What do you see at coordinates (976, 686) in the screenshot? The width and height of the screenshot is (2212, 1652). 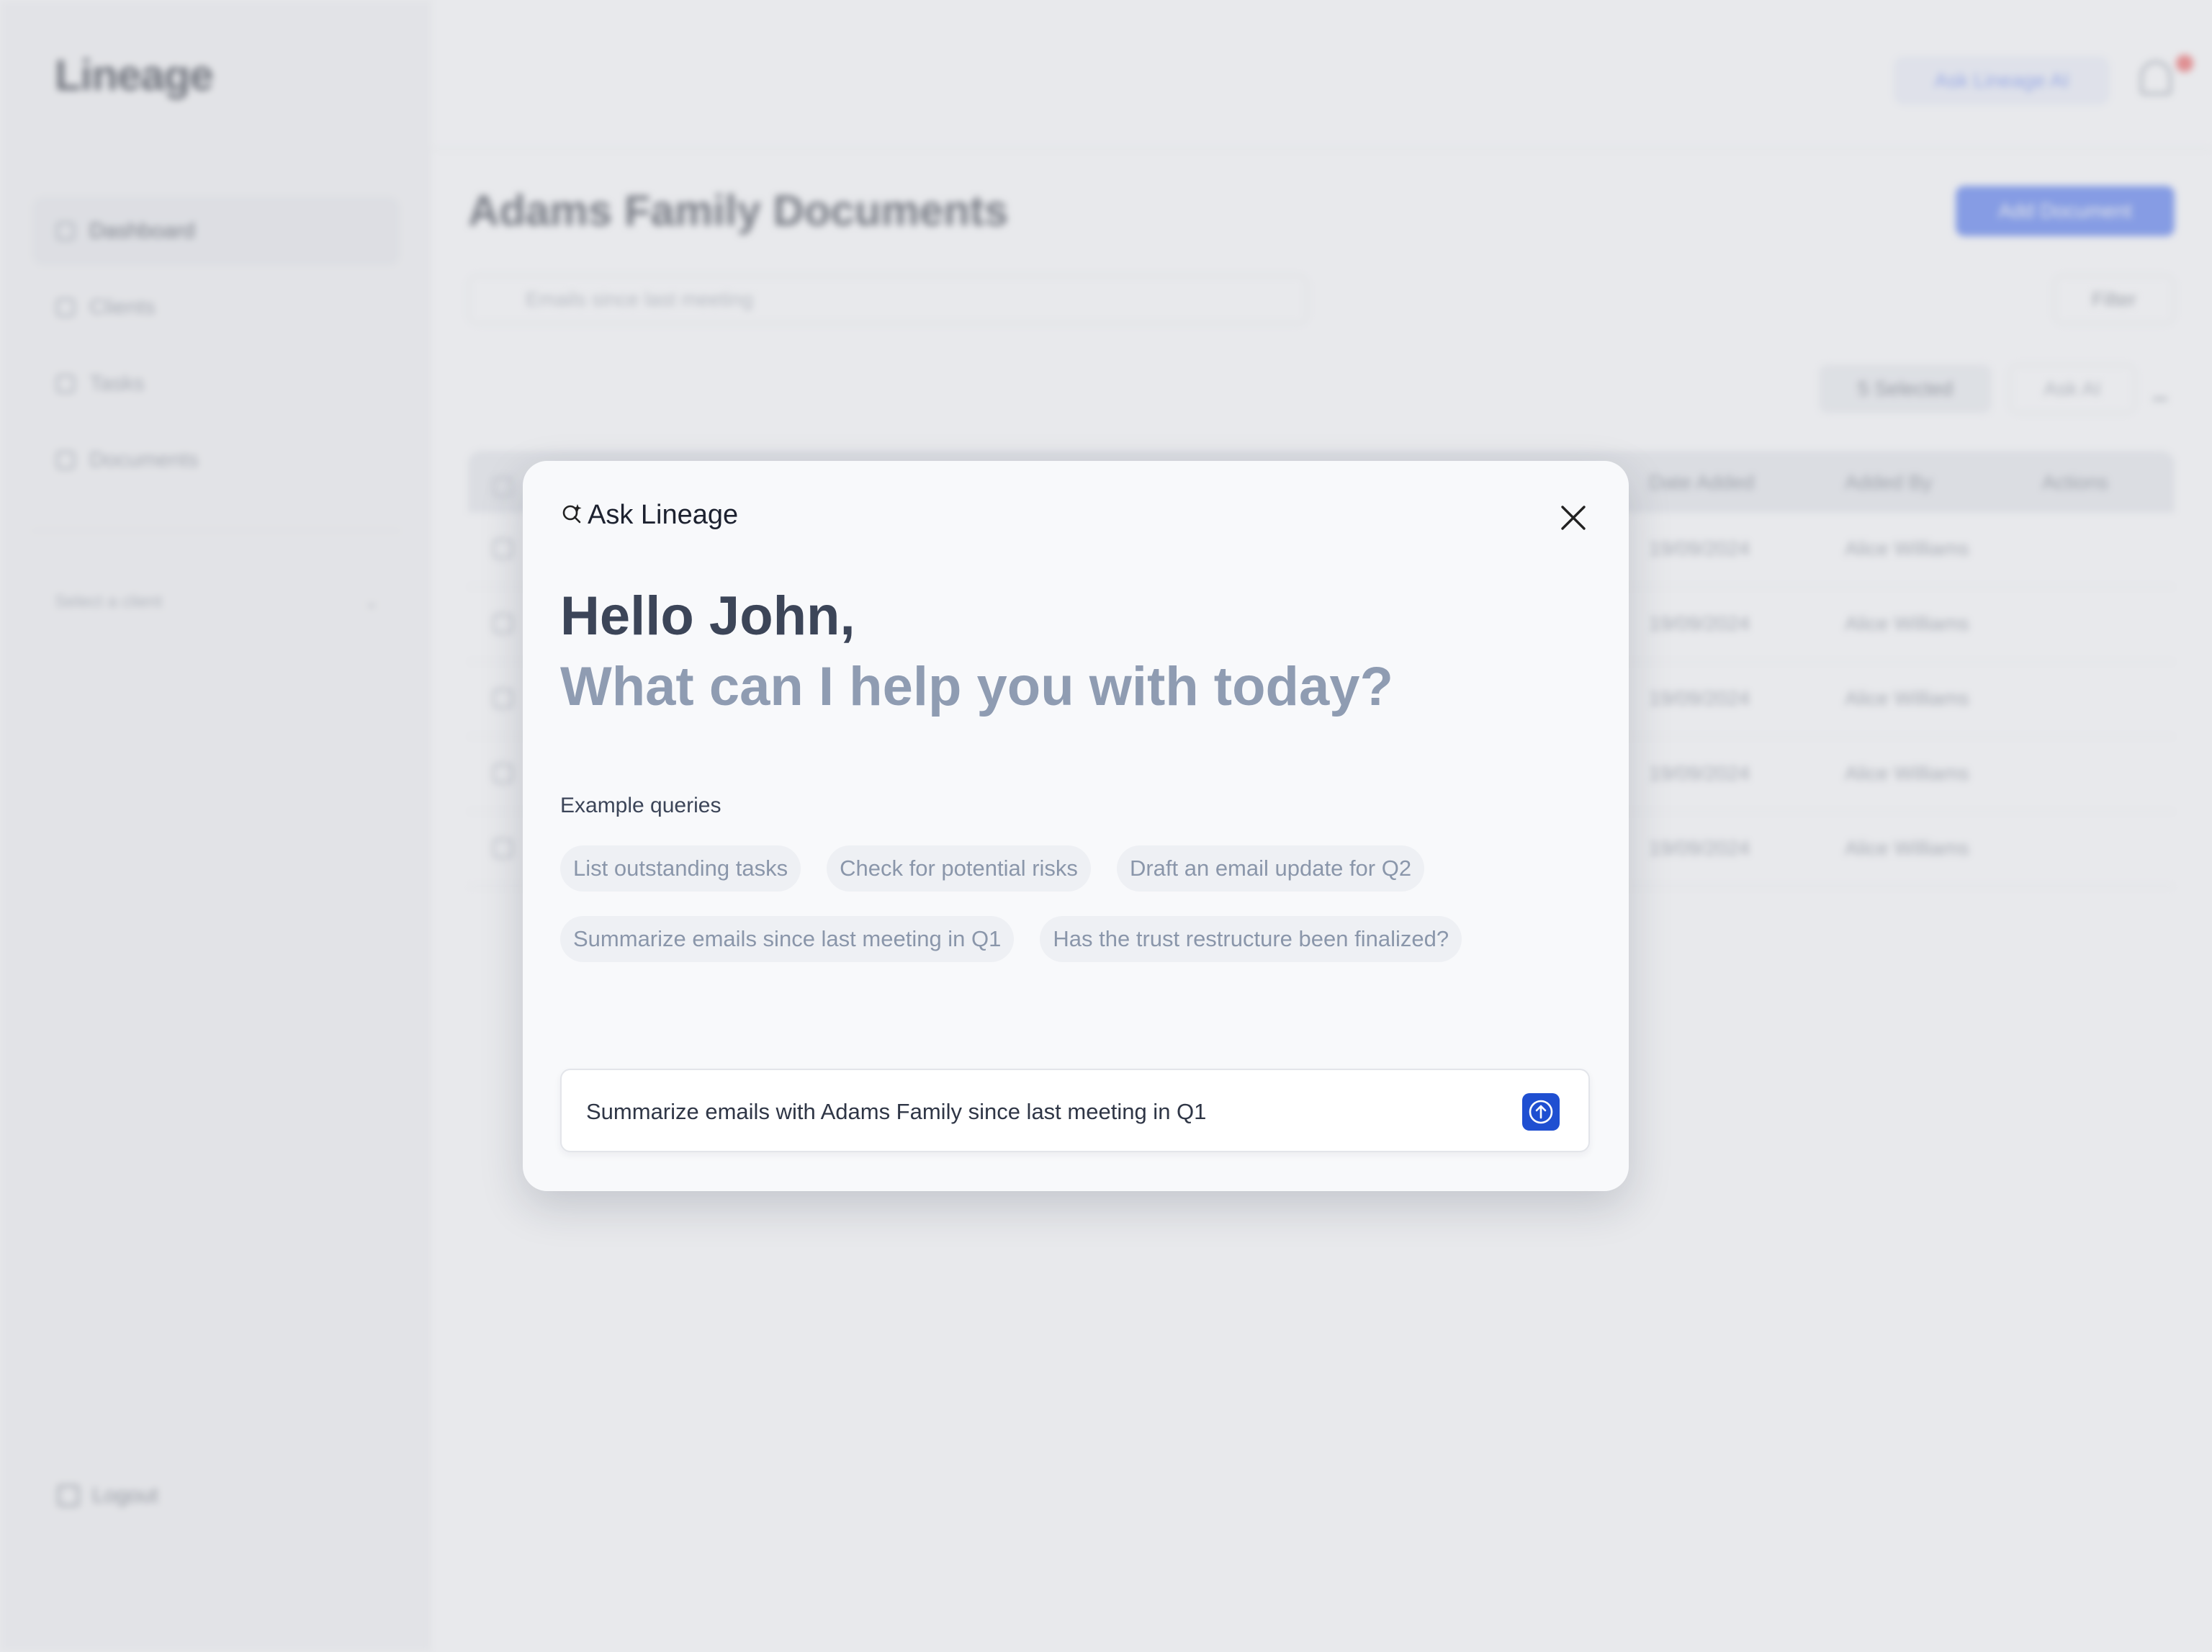 I see `help-prompt-heading: What can I help you with today?` at bounding box center [976, 686].